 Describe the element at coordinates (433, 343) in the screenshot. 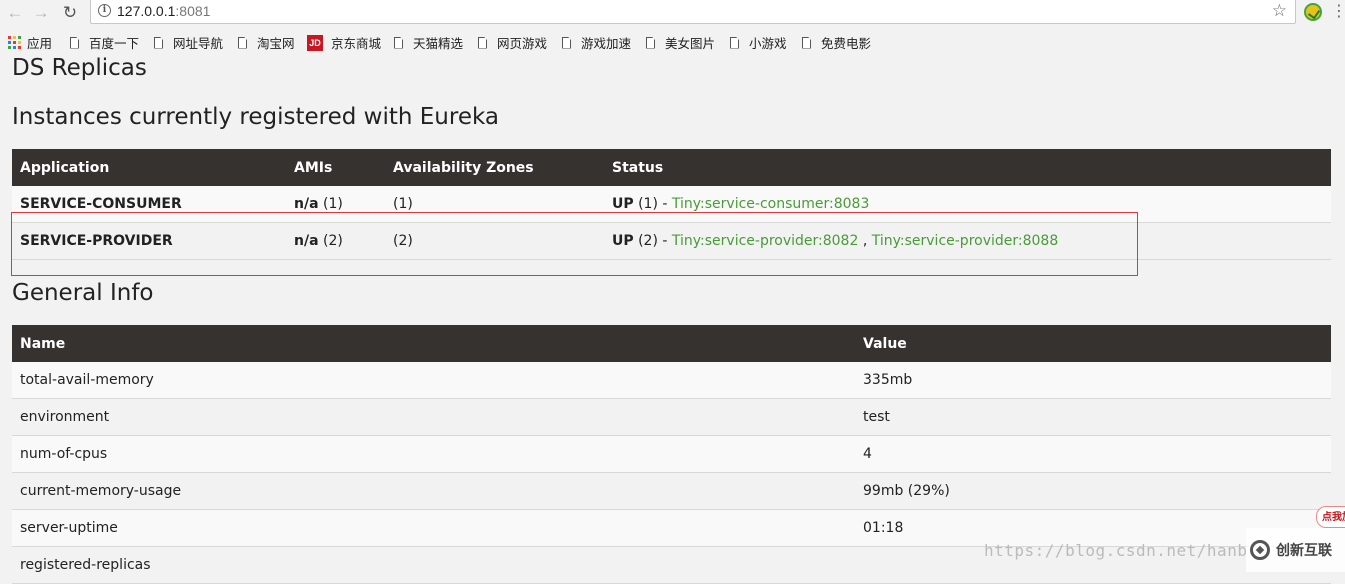

I see `column-header: Name` at that location.